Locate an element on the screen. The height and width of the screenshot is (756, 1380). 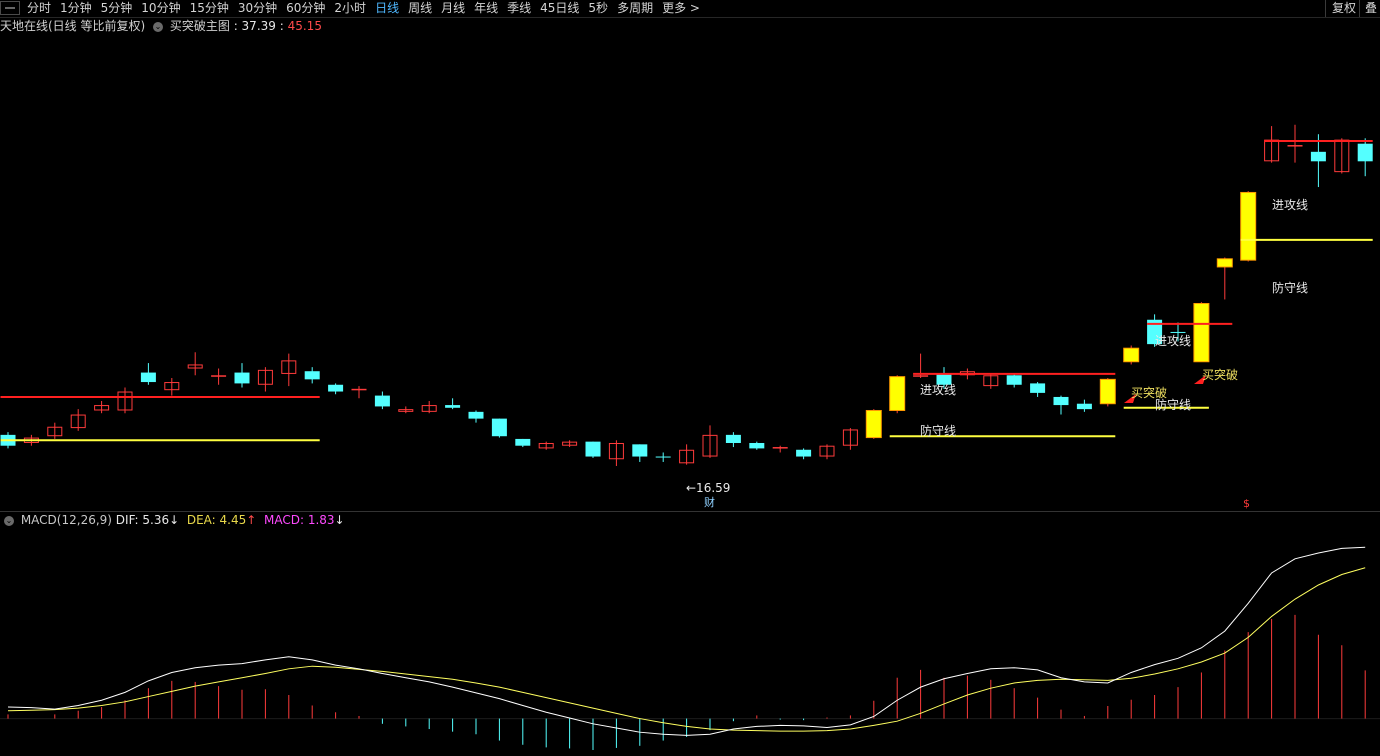
buy-break-label: 买突破 is located at coordinates (1220, 375).